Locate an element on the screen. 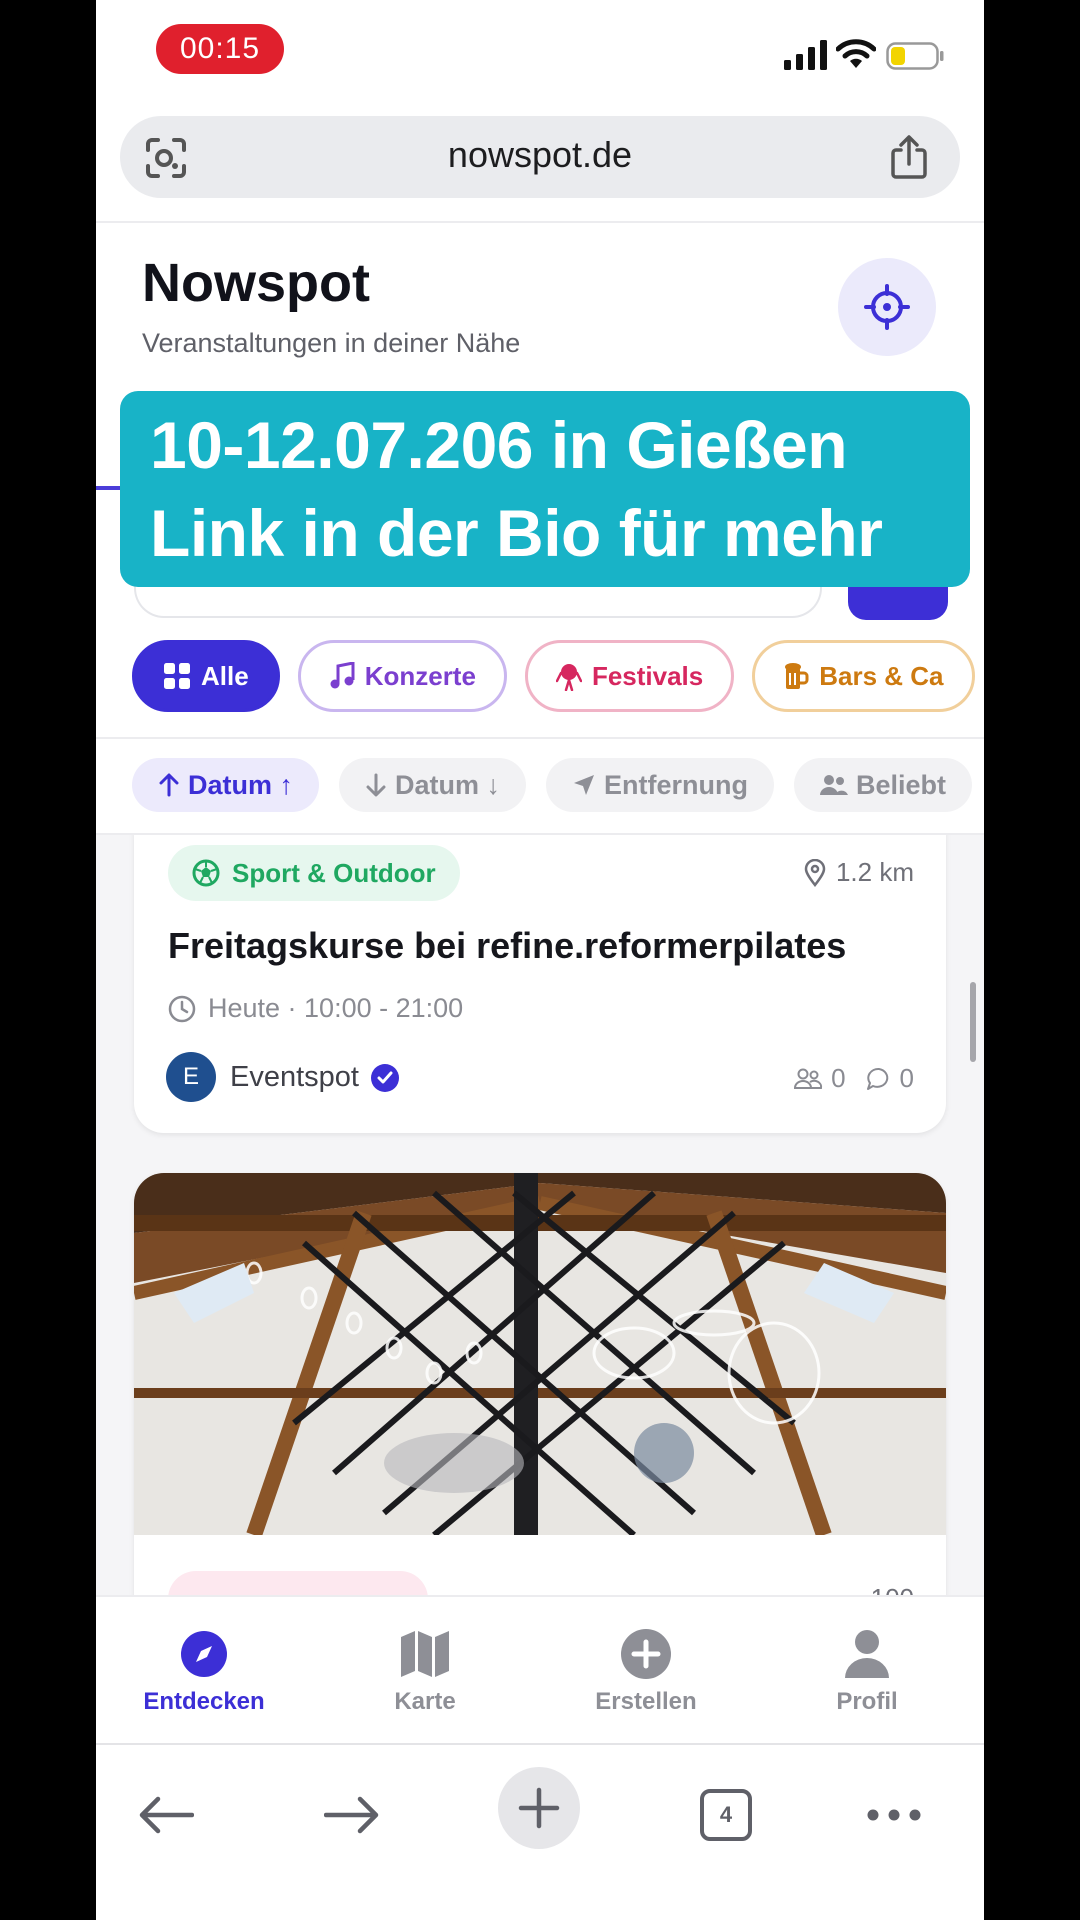  sort-label: Beliebt is located at coordinates (901, 784).